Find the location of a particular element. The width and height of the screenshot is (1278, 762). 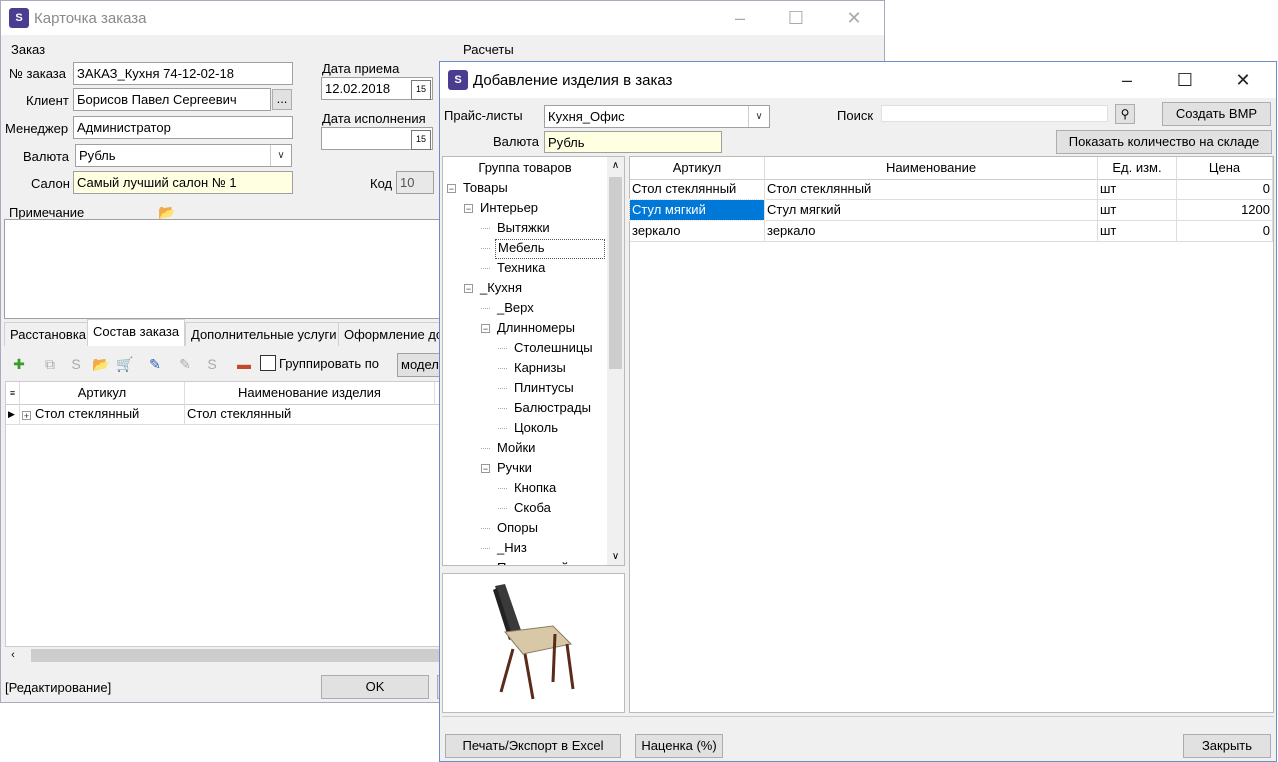

logo-small-icon: S is located at coordinates (76, 364).